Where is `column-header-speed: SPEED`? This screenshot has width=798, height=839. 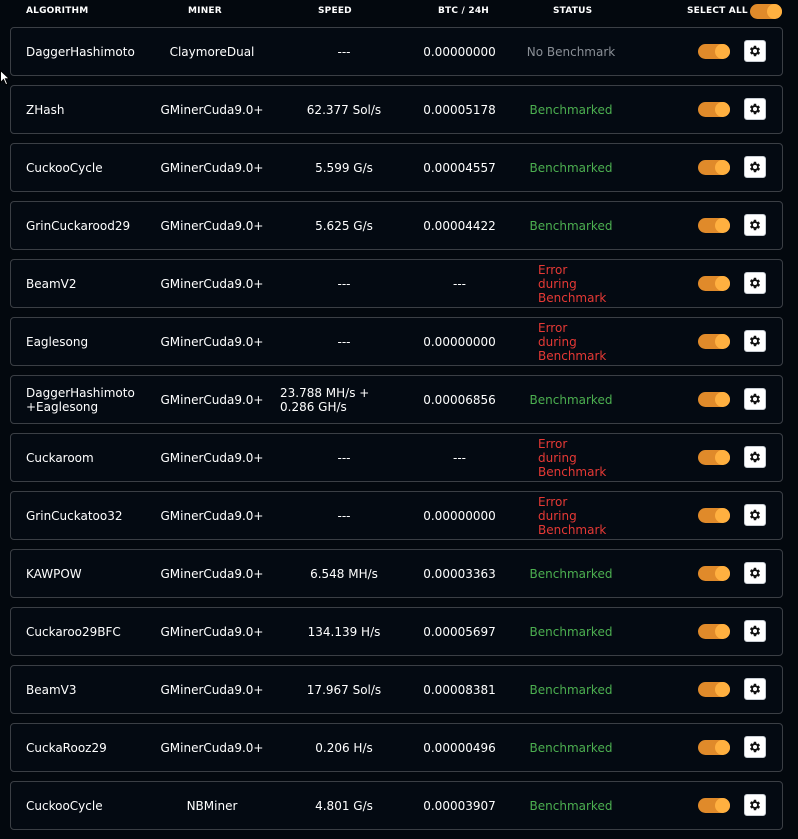
column-header-speed: SPEED is located at coordinates (335, 11).